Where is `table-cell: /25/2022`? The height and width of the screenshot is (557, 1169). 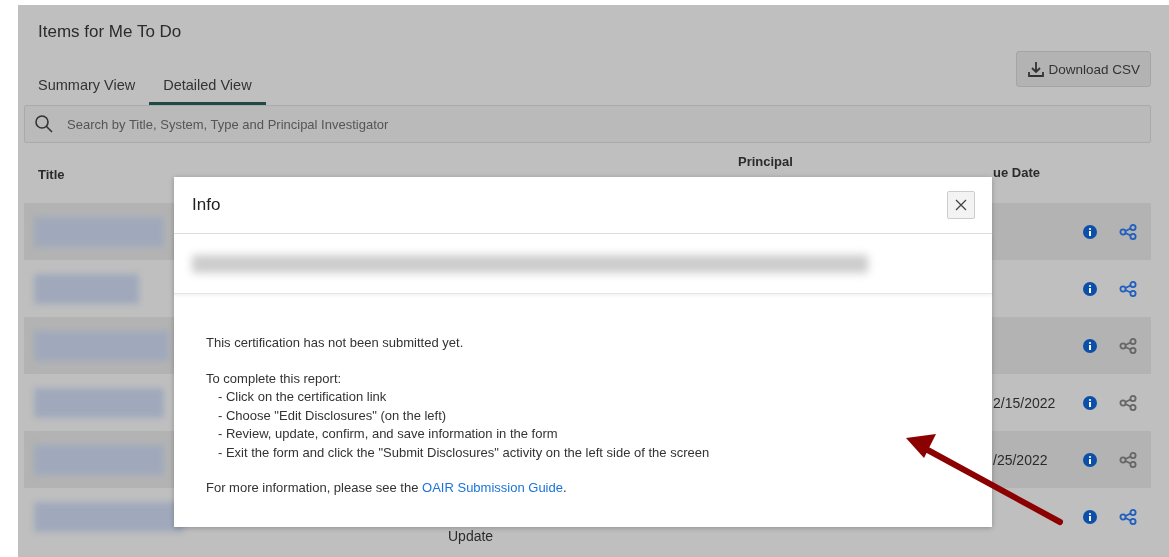 table-cell: /25/2022 is located at coordinates (1020, 459).